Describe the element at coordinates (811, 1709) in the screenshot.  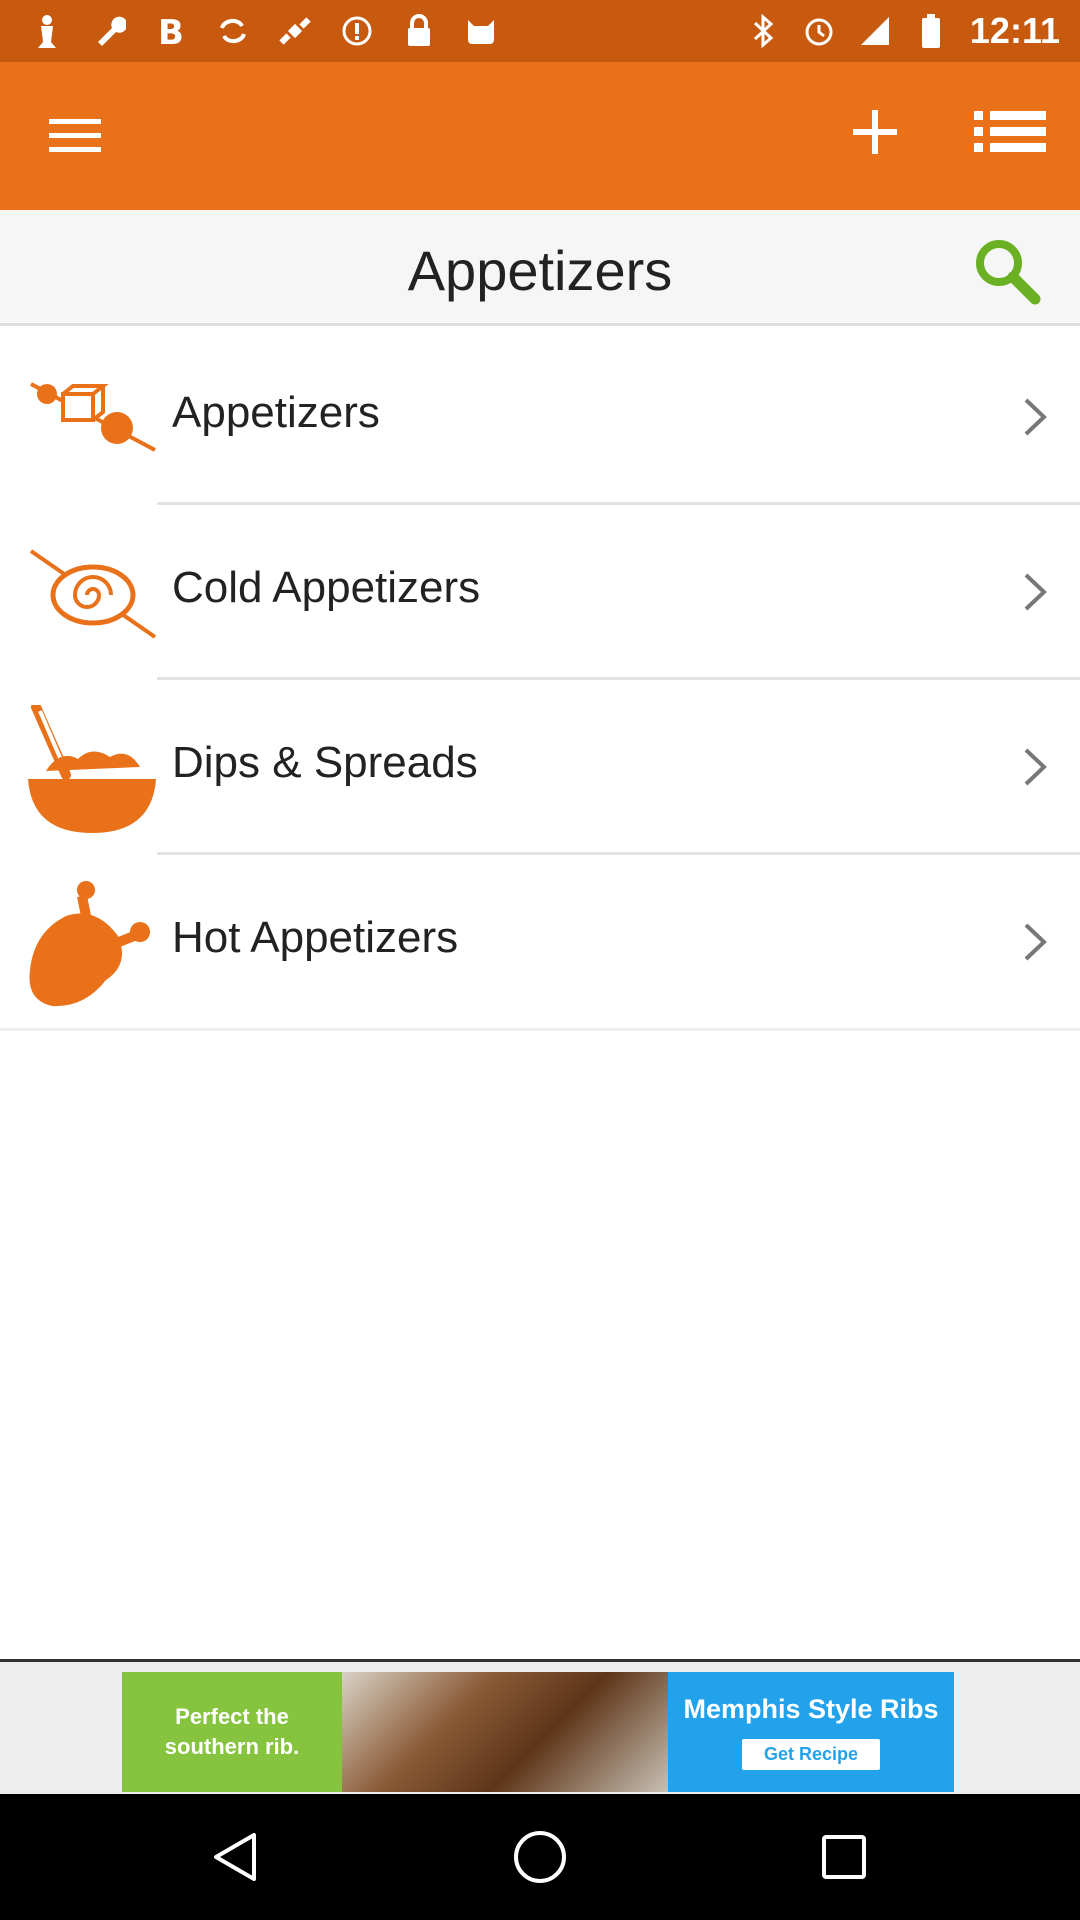
I see `ad-headline: Memphis Style Ribs` at that location.